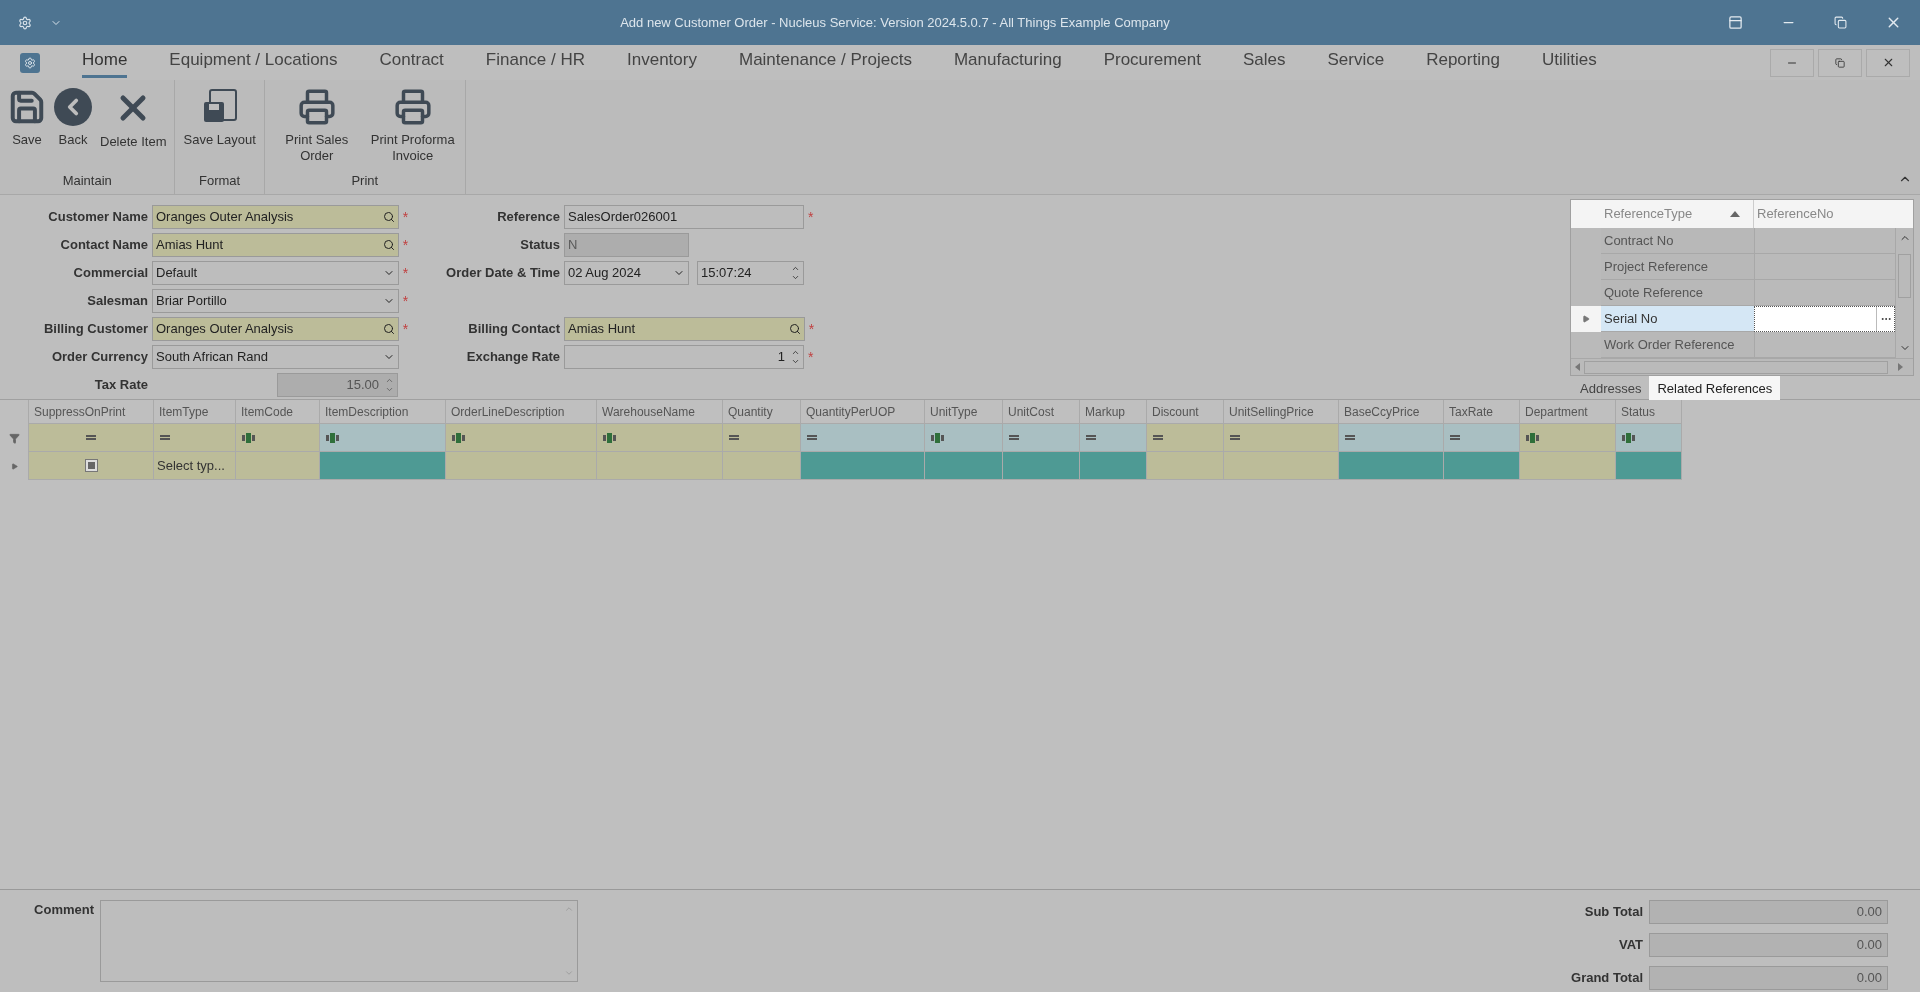  Describe the element at coordinates (411, 62) in the screenshot. I see `ribbon-tab: Contract` at that location.